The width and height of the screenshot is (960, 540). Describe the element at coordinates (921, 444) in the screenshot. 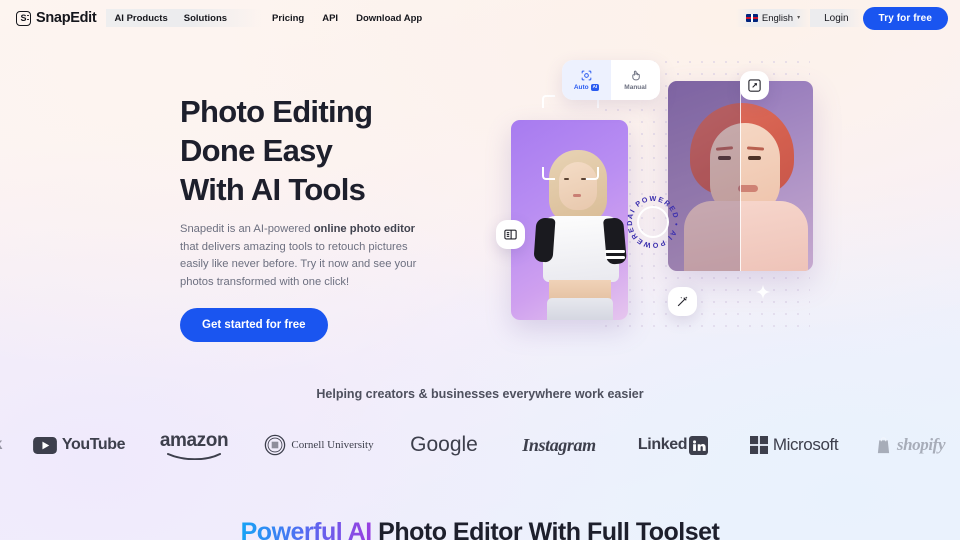

I see `brand-label: shopify` at that location.